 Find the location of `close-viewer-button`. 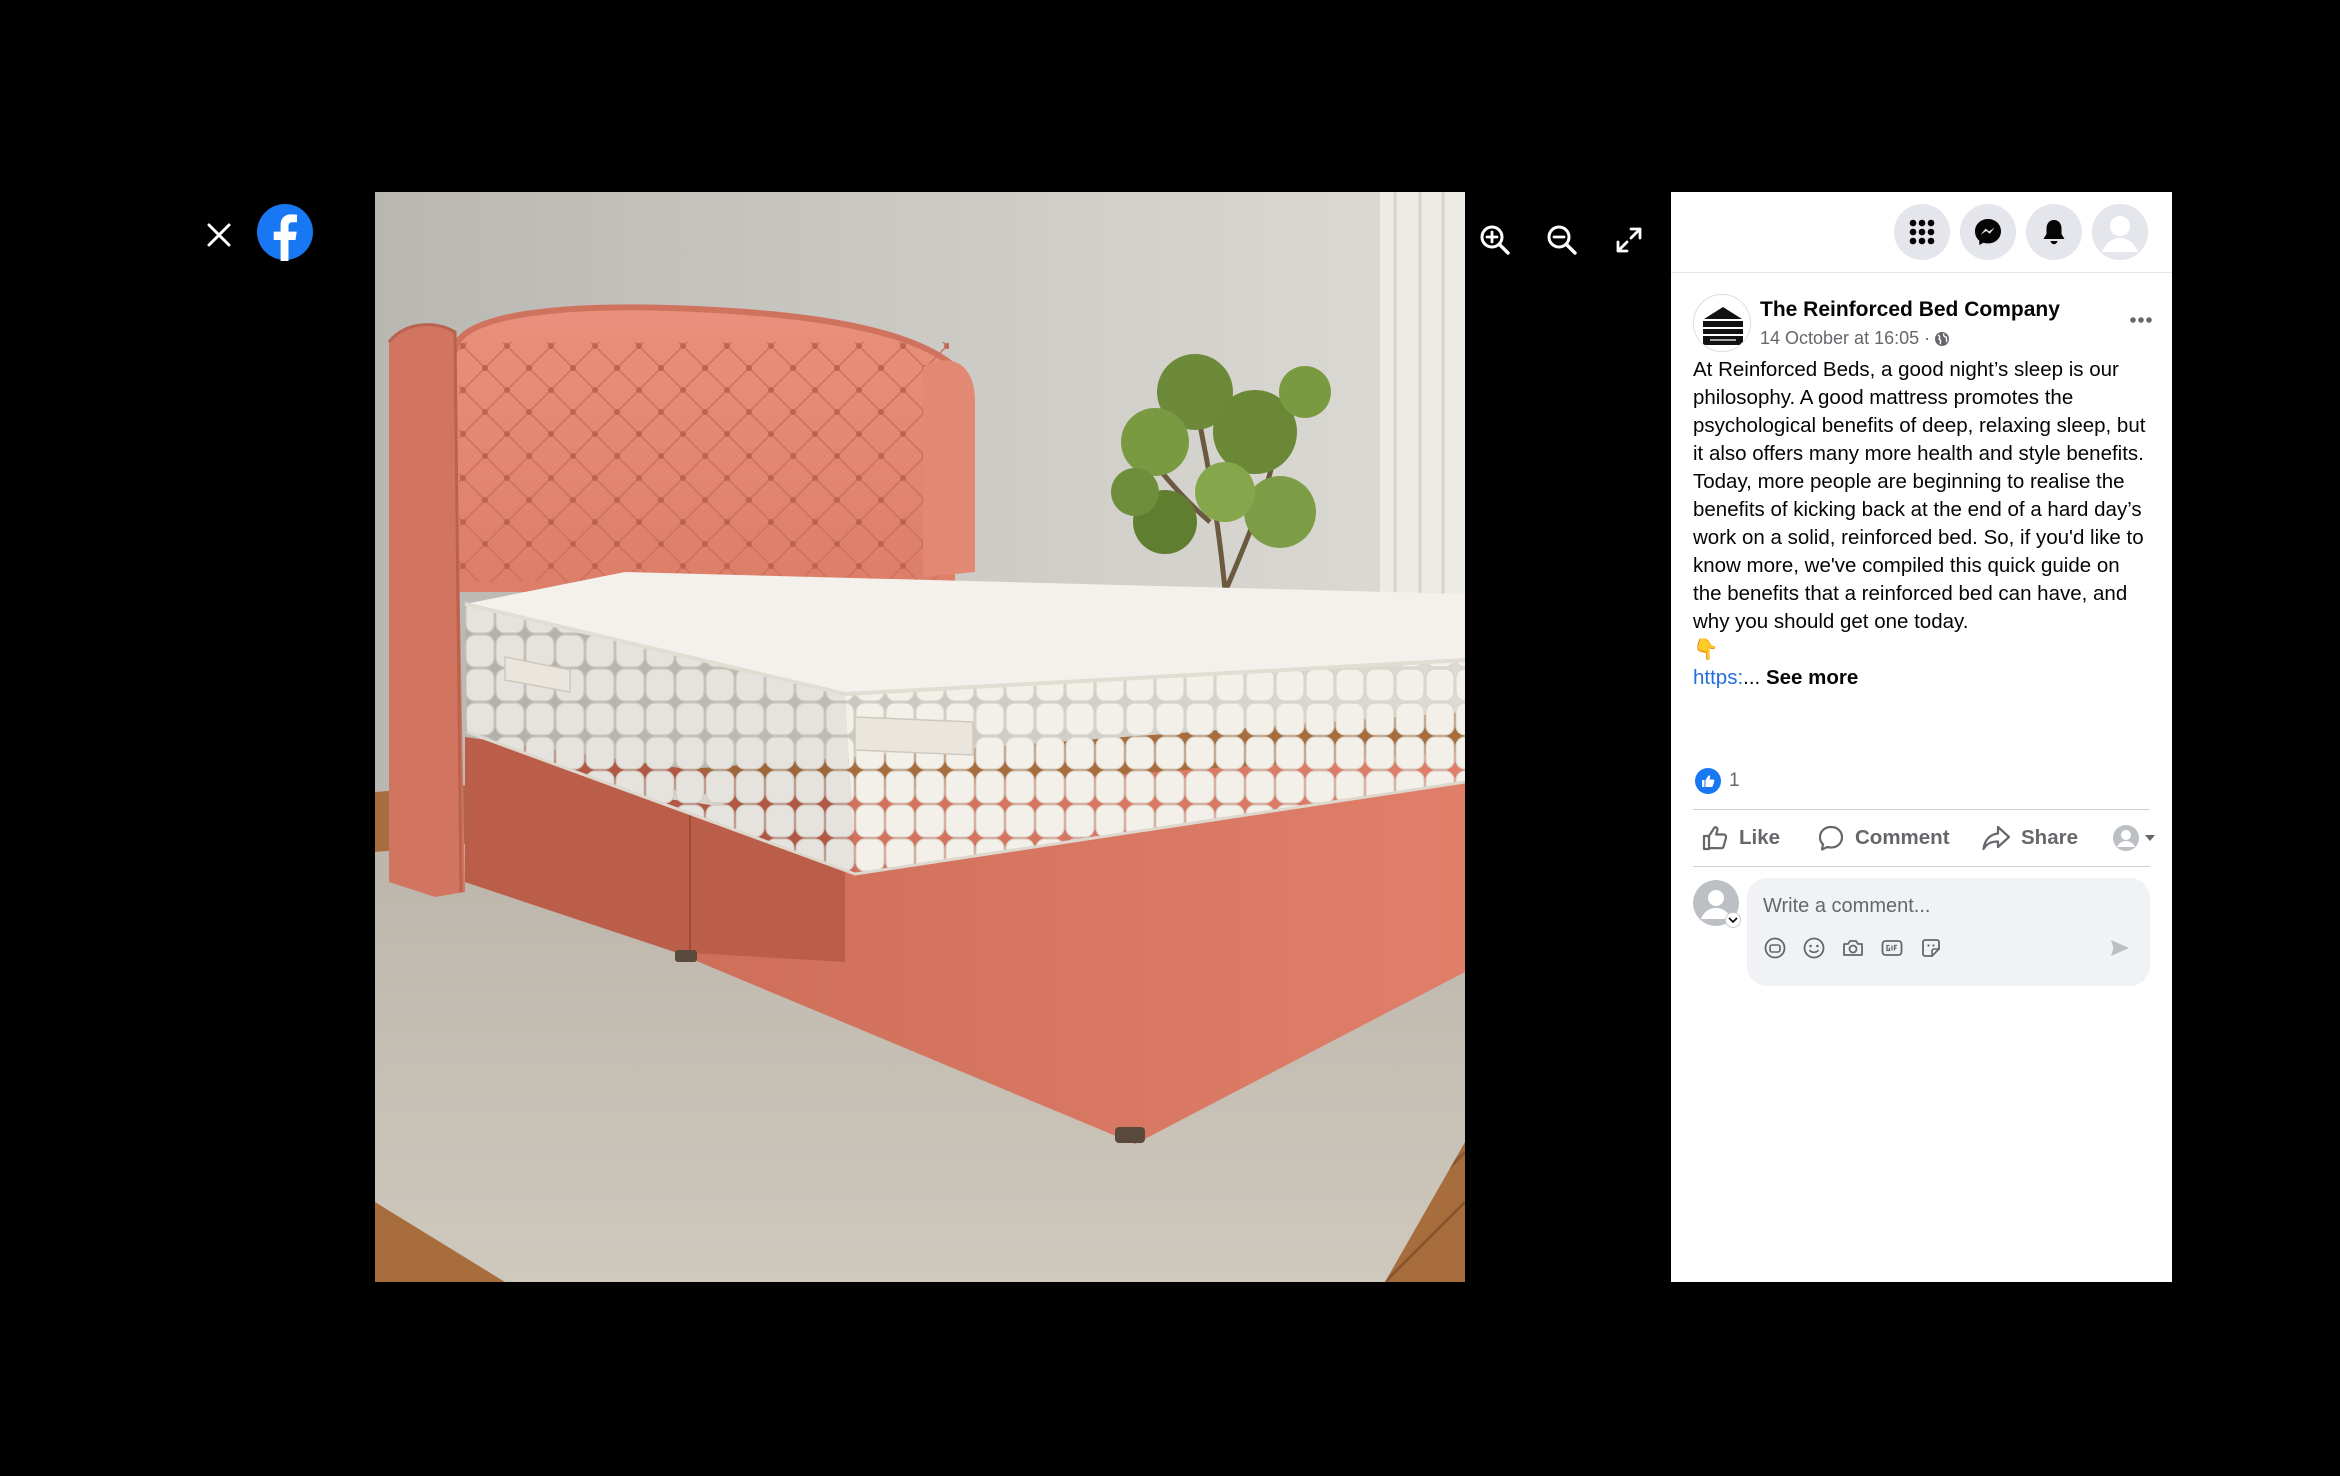

close-viewer-button is located at coordinates (219, 235).